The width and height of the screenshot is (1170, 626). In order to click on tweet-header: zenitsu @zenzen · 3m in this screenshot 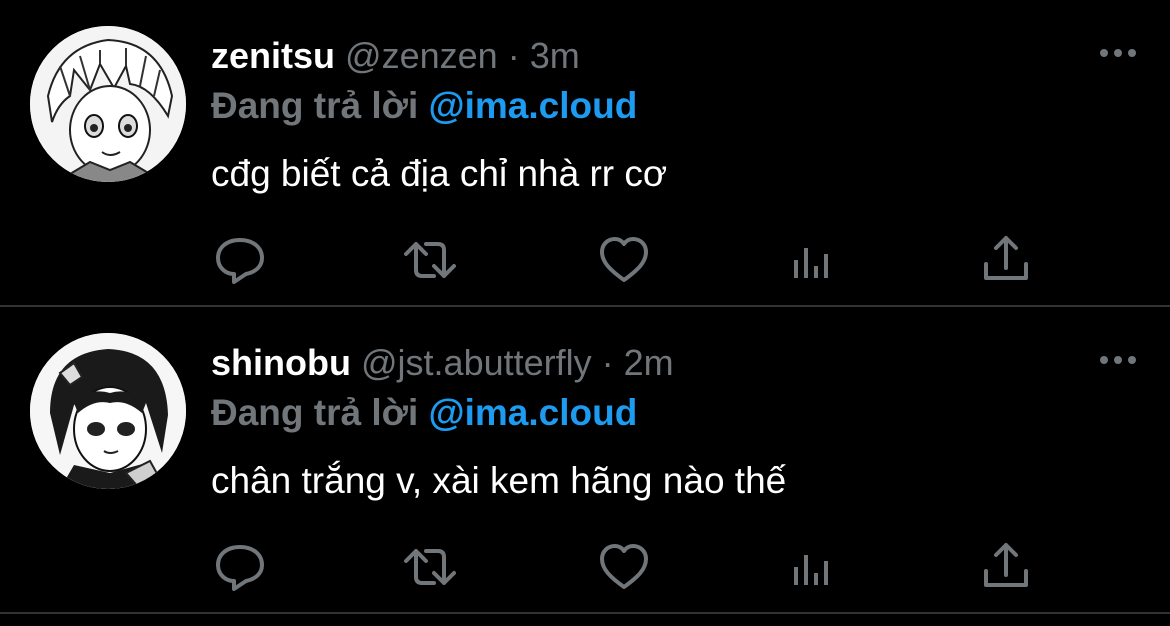, I will do `click(395, 56)`.